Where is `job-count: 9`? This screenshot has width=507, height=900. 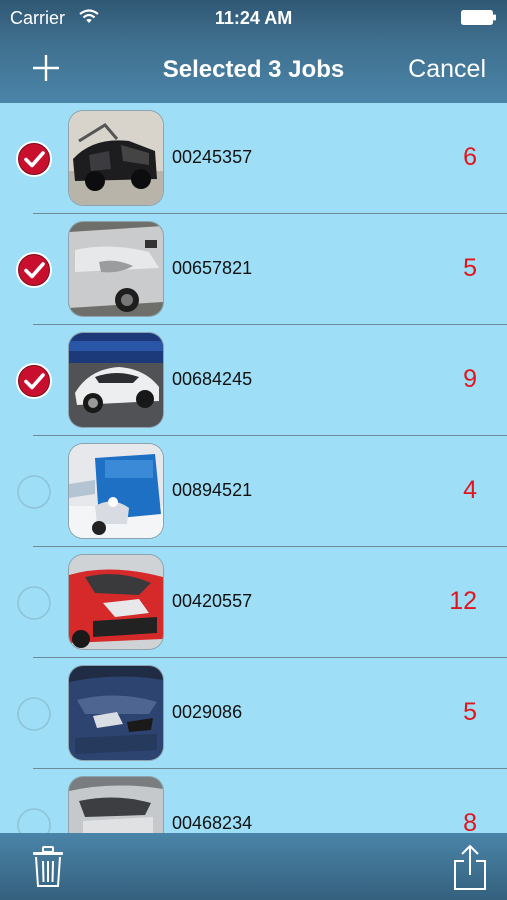
job-count: 9 is located at coordinates (470, 379).